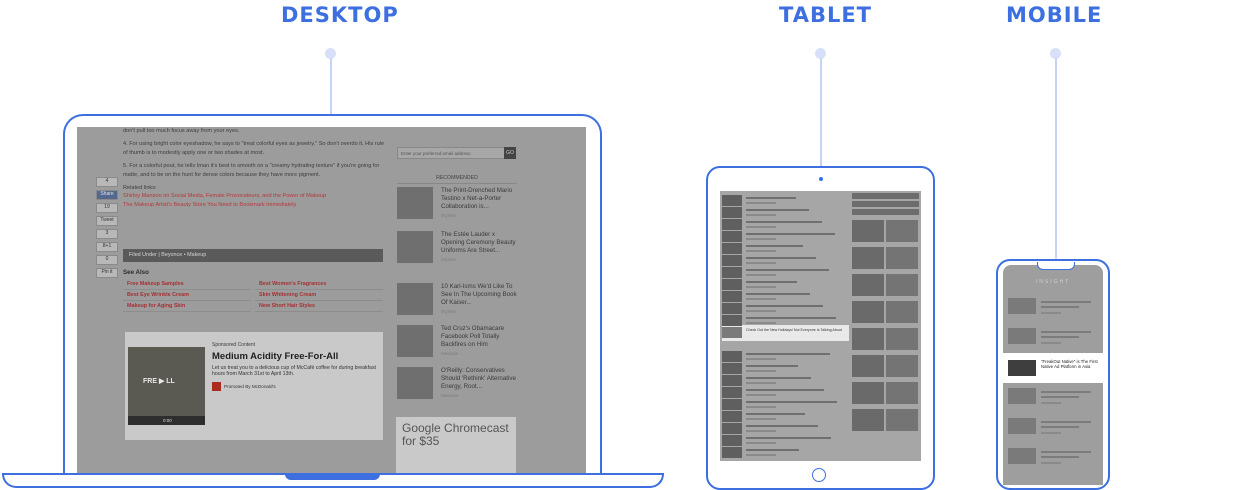  Describe the element at coordinates (187, 295) in the screenshot. I see `see-also-link: Best Eye Wrinkle Cream` at that location.